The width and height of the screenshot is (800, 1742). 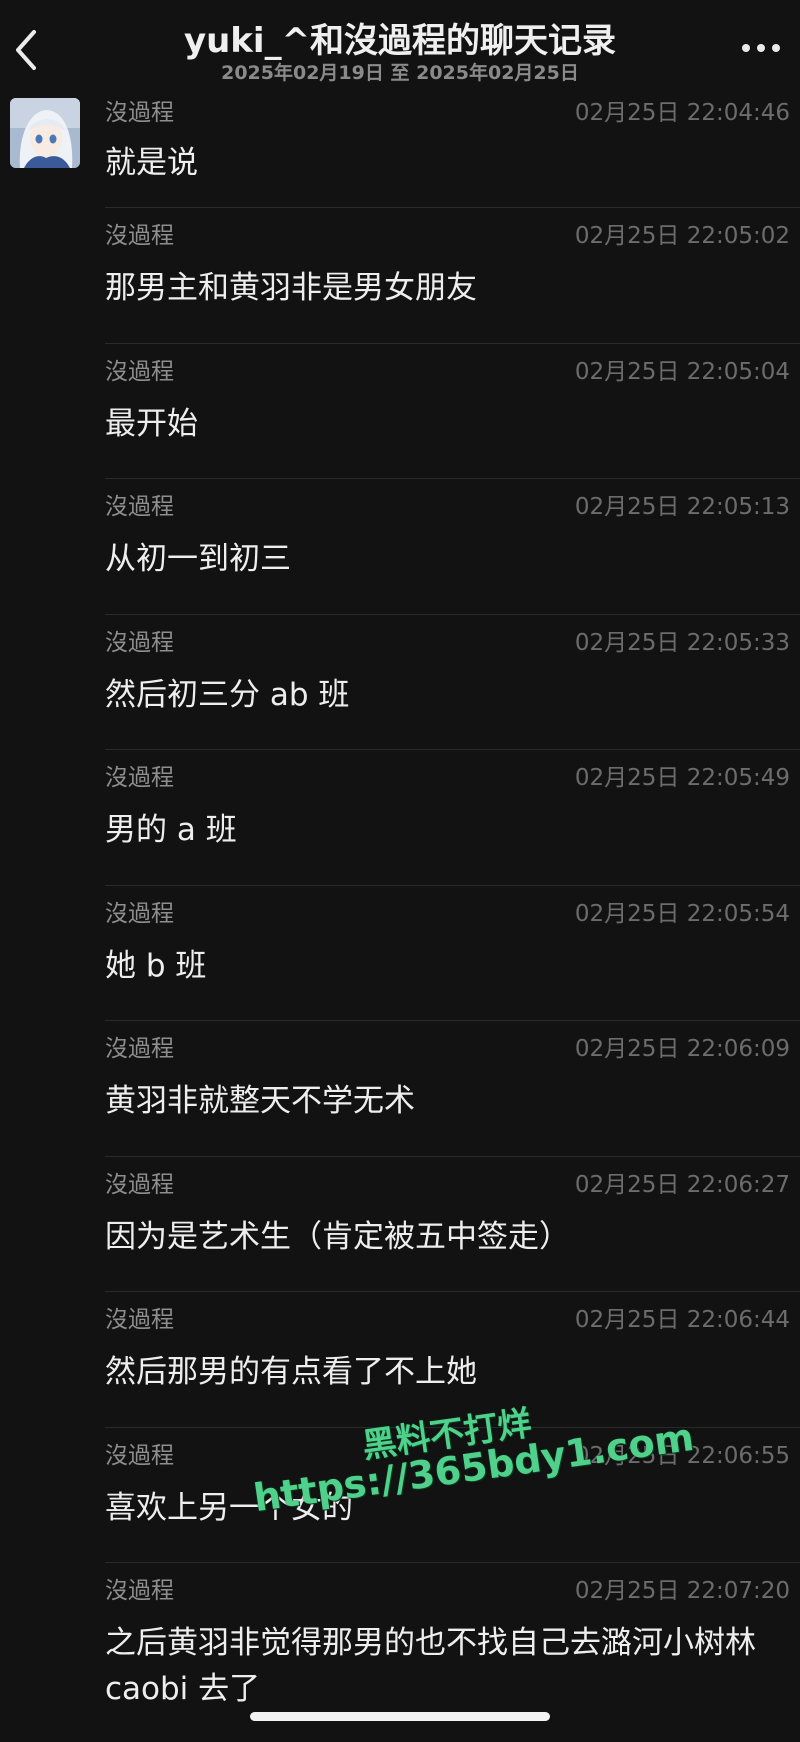 I want to click on message-item: 沒過程 02月25日 22:05:54 她 b 班, so click(x=400, y=952).